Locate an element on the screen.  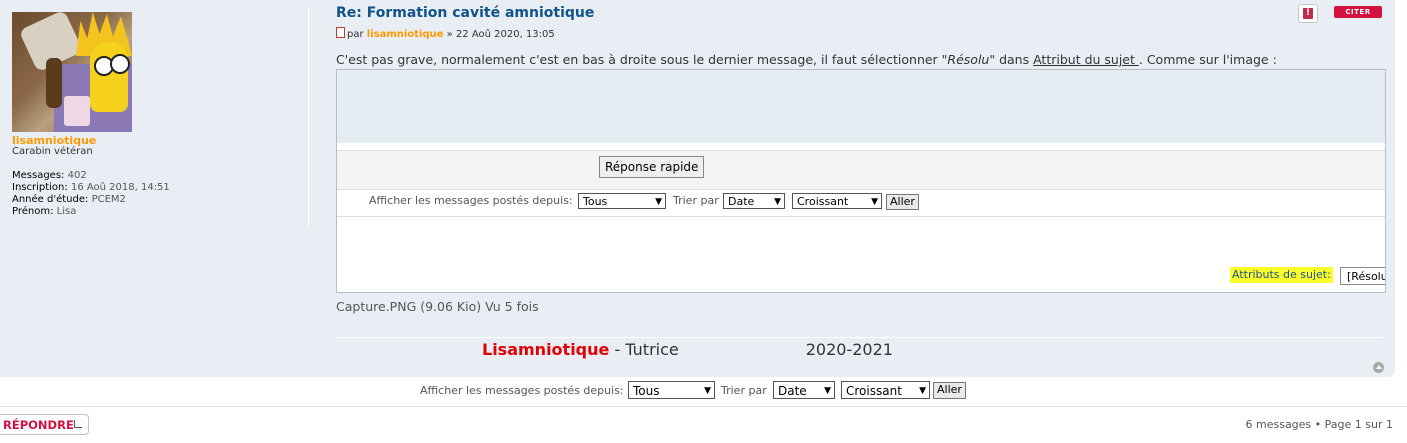
screenshot-attr-label: Attributs de sujet: is located at coordinates (1281, 275).